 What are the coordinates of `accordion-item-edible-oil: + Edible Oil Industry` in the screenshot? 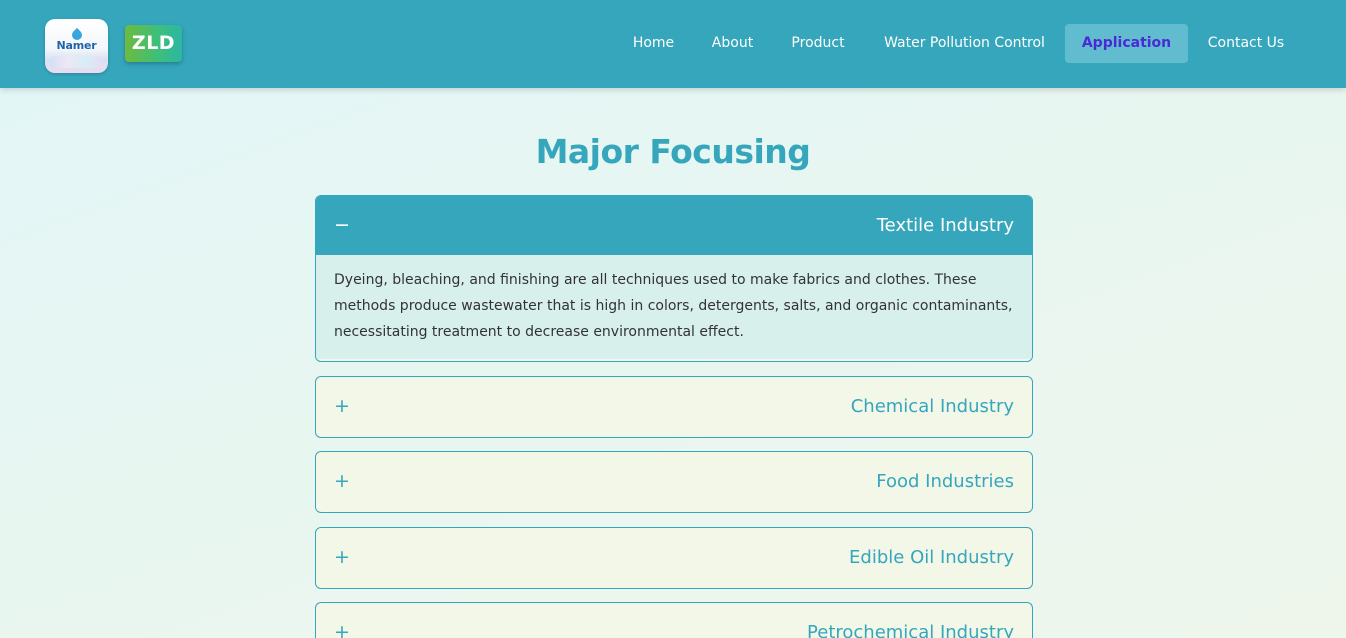 It's located at (674, 558).